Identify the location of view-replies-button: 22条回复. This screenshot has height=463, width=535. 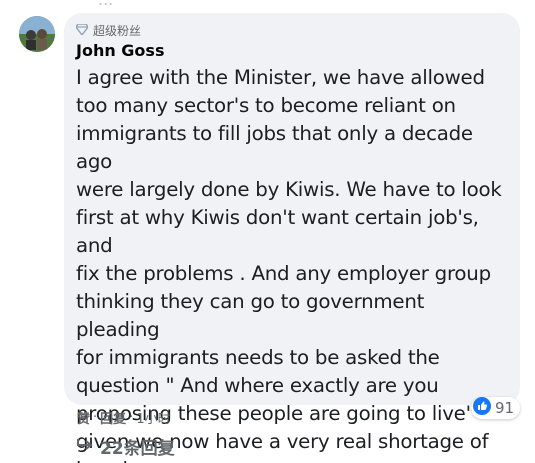
(125, 446).